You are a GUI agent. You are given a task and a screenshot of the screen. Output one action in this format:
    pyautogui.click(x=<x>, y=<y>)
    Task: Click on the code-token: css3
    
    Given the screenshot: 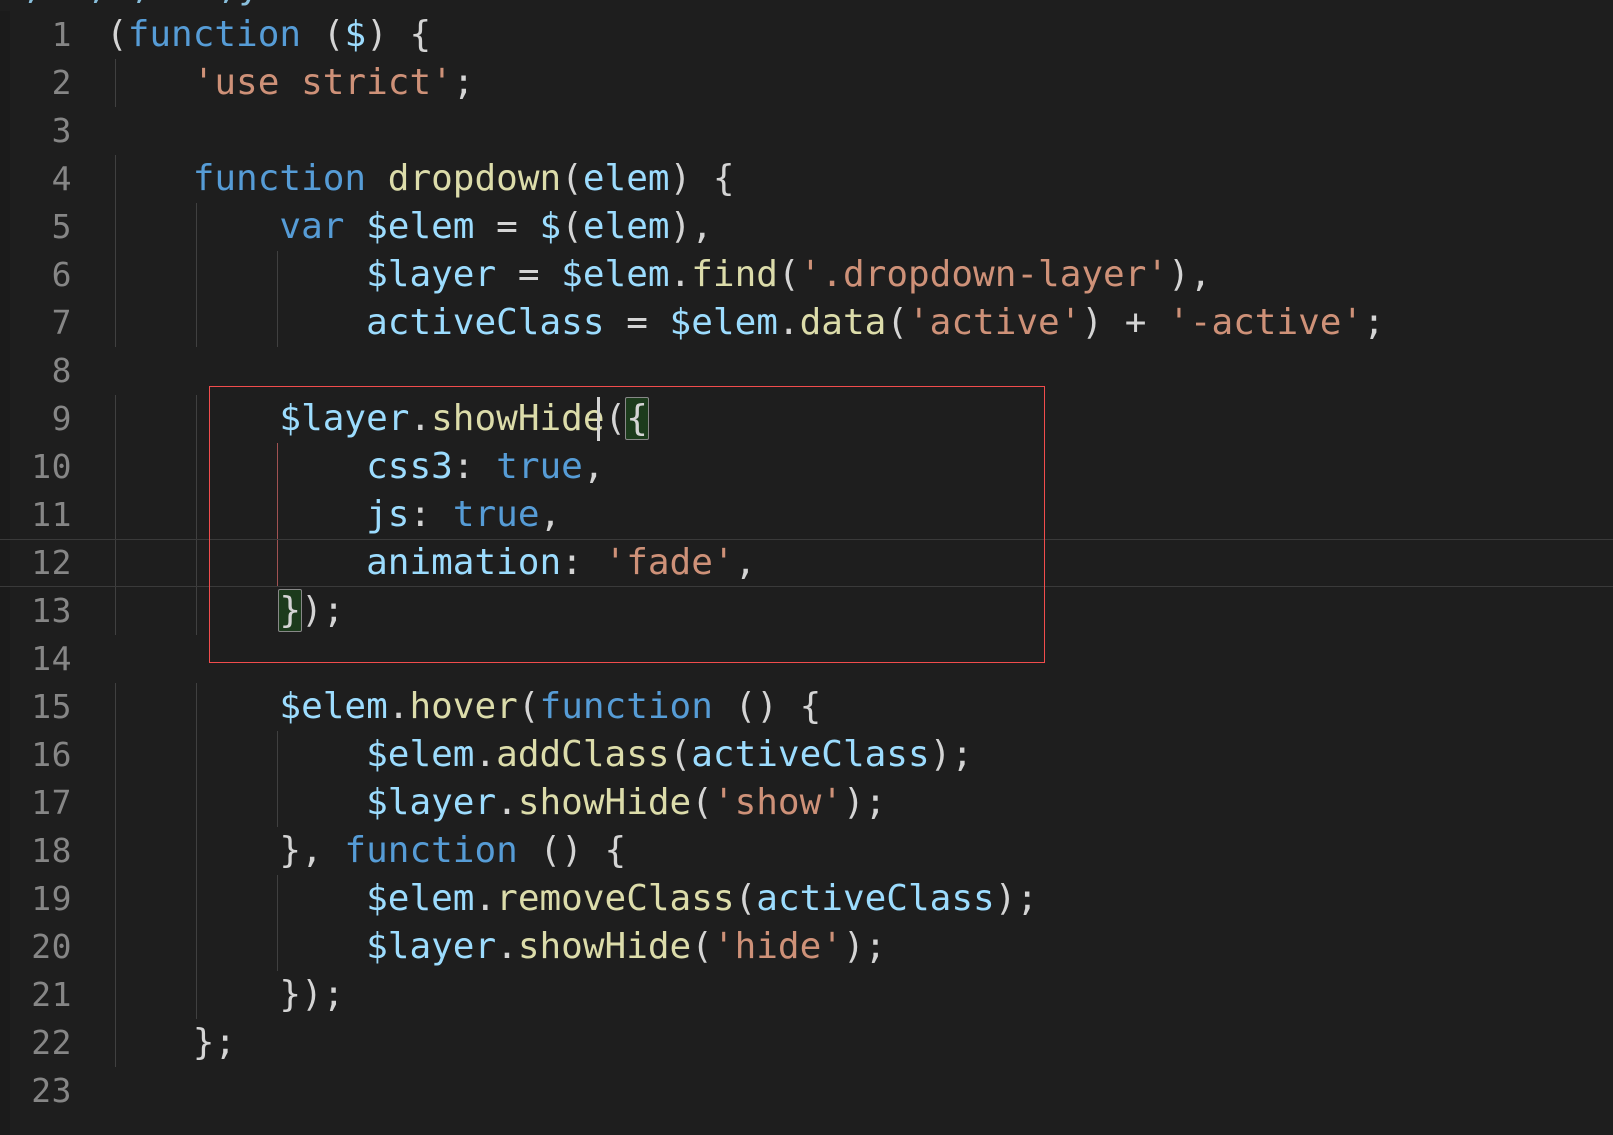 What is the action you would take?
    pyautogui.click(x=409, y=466)
    